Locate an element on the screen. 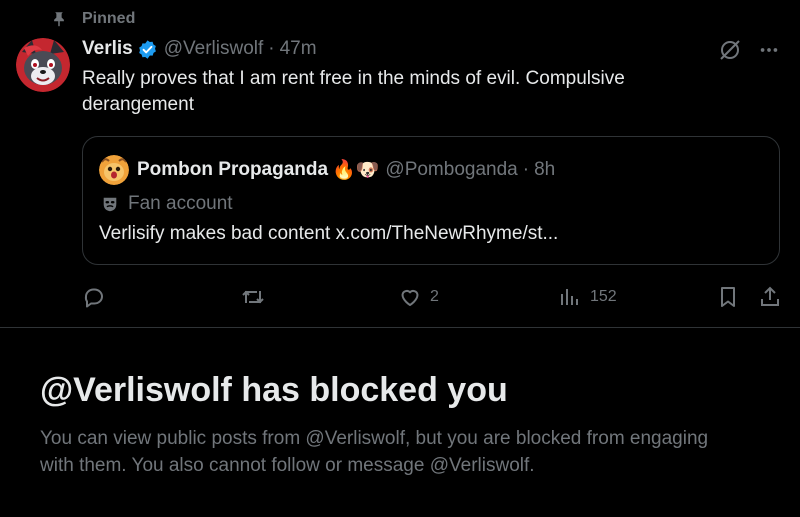  quoted-tweet-header: Pombon Propaganda 🔥🐶 @Pomboganda · 8h is located at coordinates (327, 170).